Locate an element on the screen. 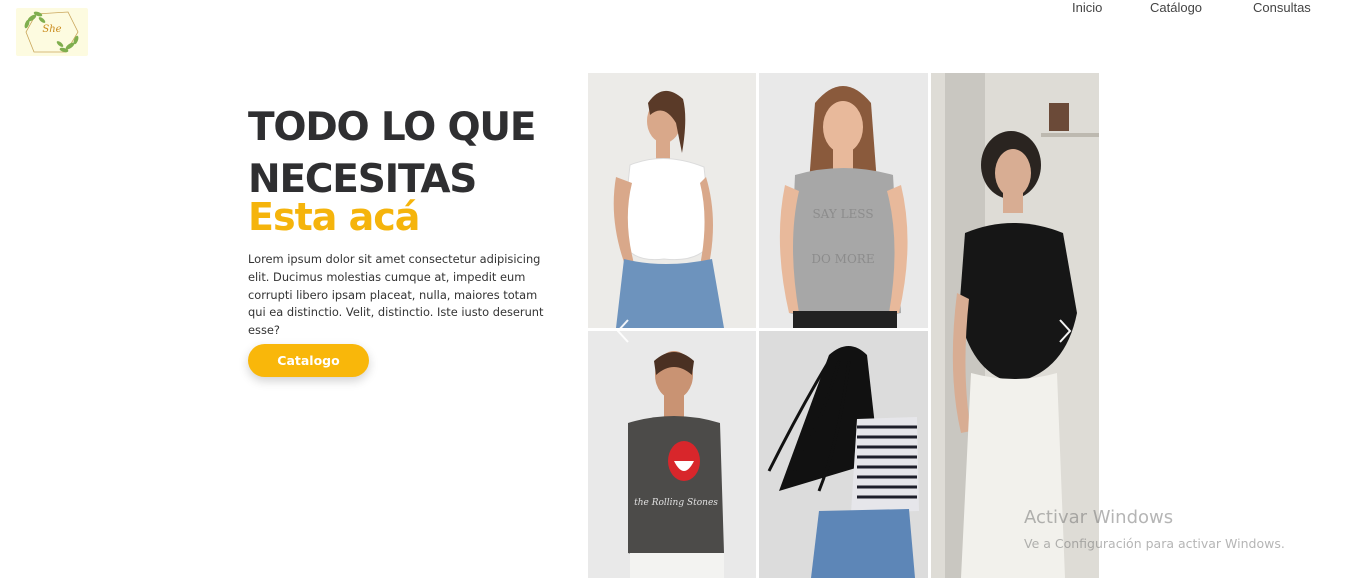 This screenshot has width=1350, height=578. tshirt-print-text: SAY LESS is located at coordinates (842, 214).